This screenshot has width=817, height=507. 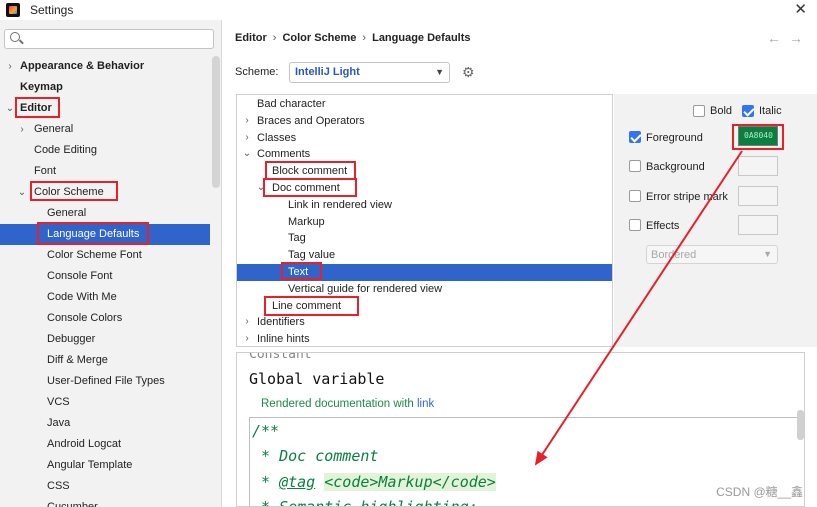 I want to click on effects-checkbox, so click(x=635, y=225).